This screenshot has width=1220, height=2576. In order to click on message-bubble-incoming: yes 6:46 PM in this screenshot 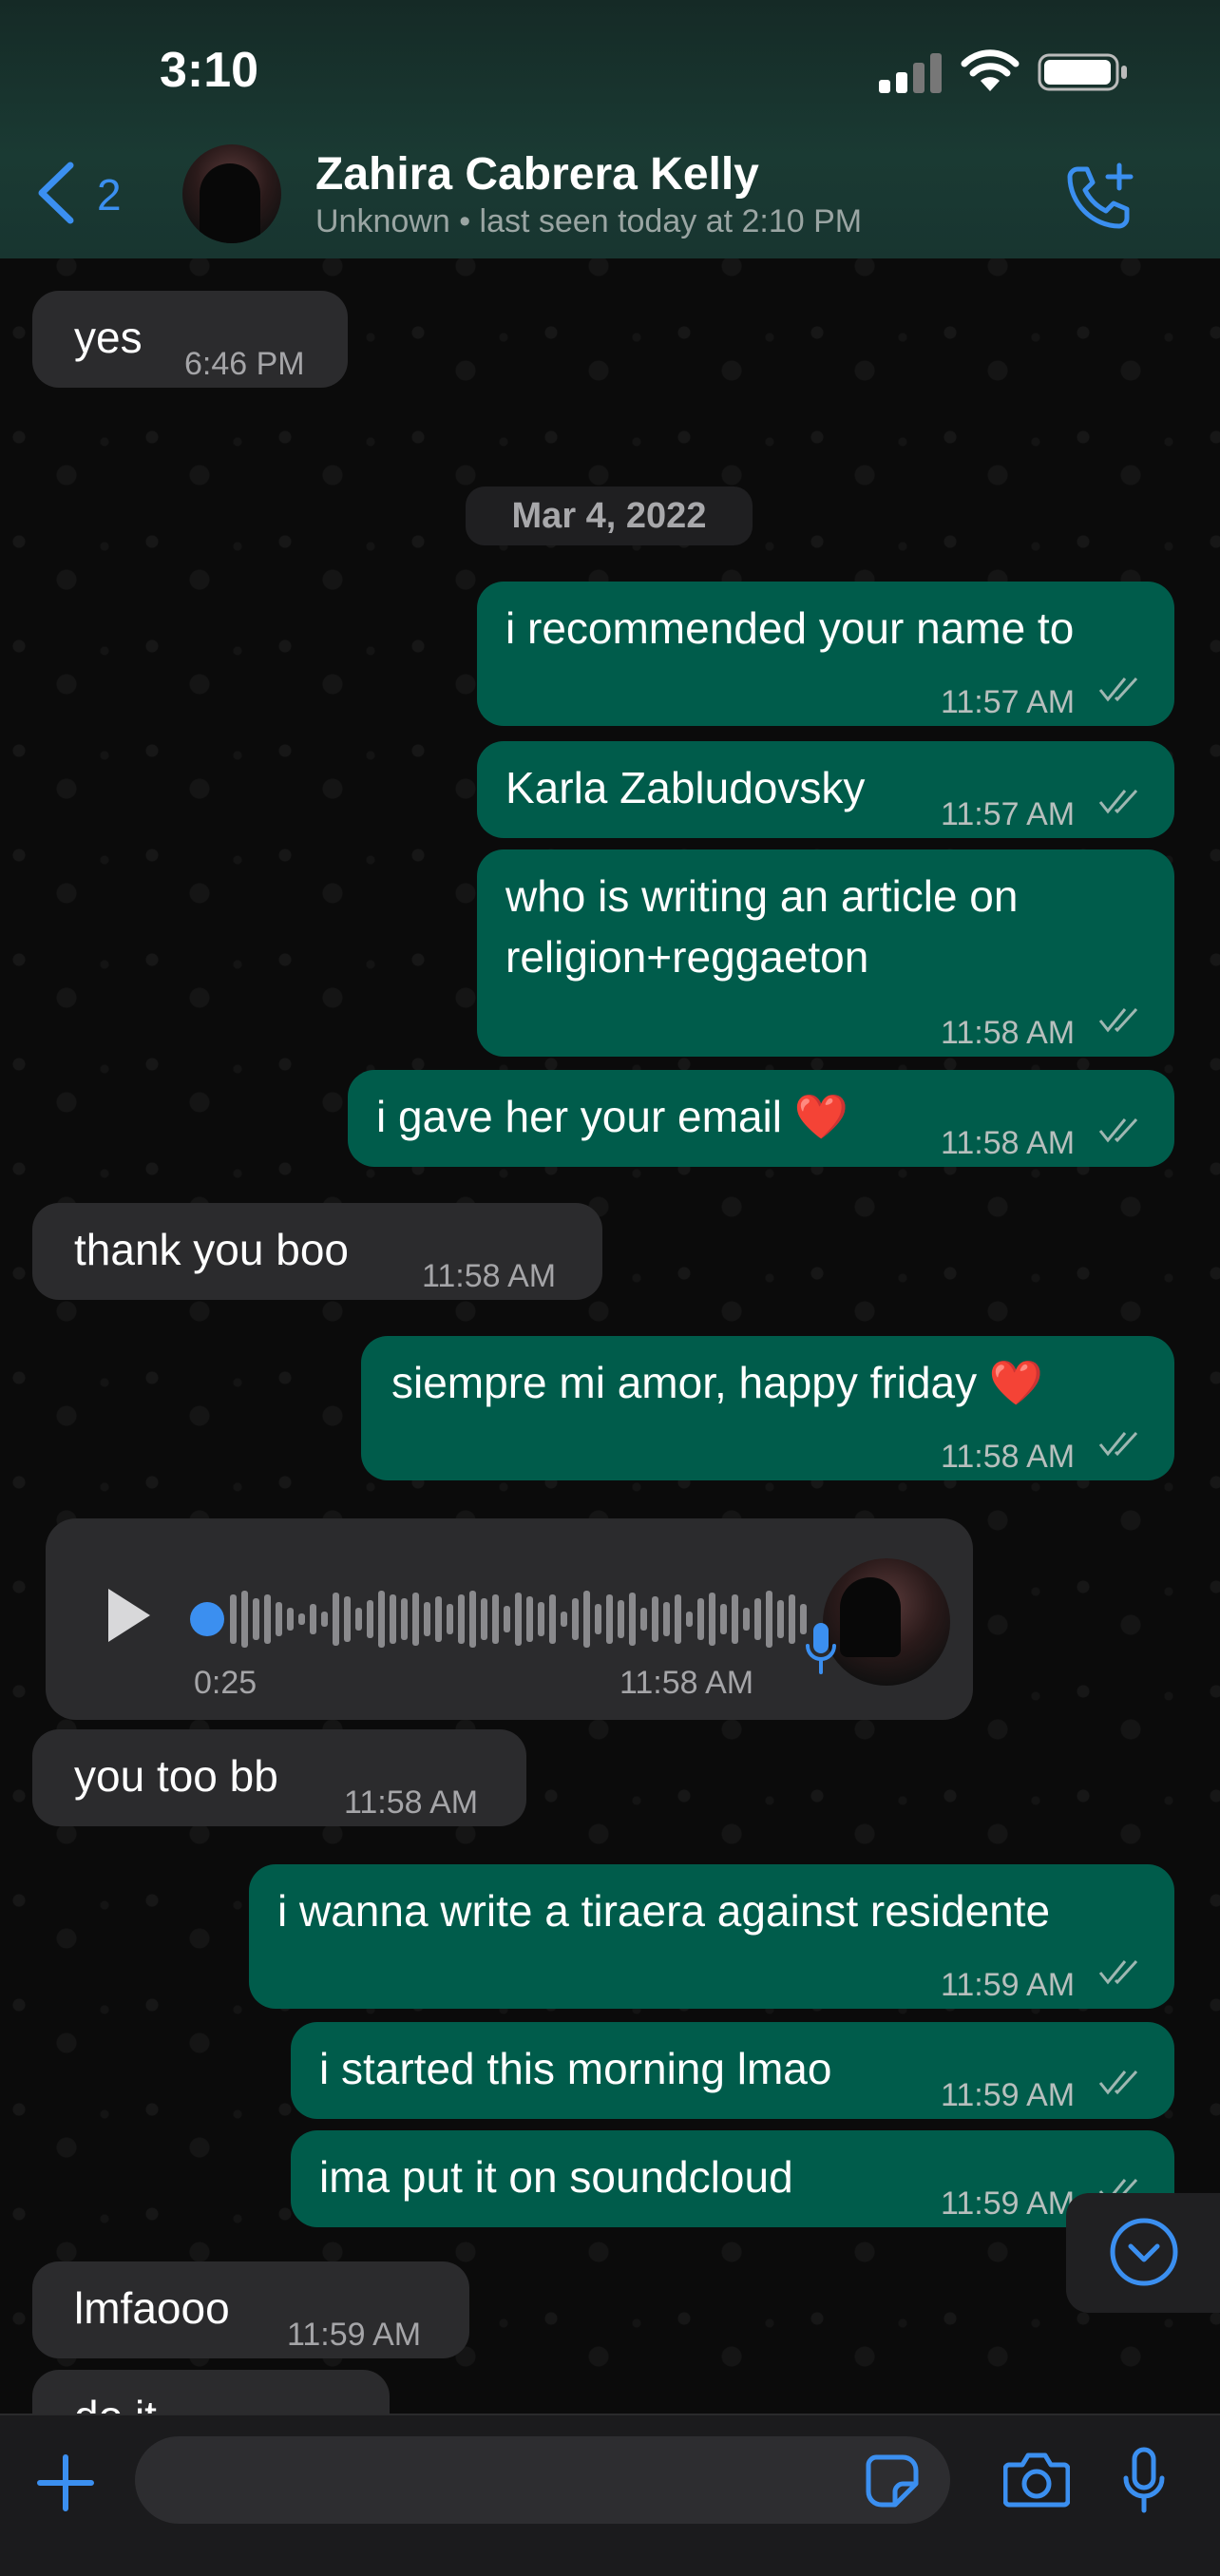, I will do `click(190, 339)`.